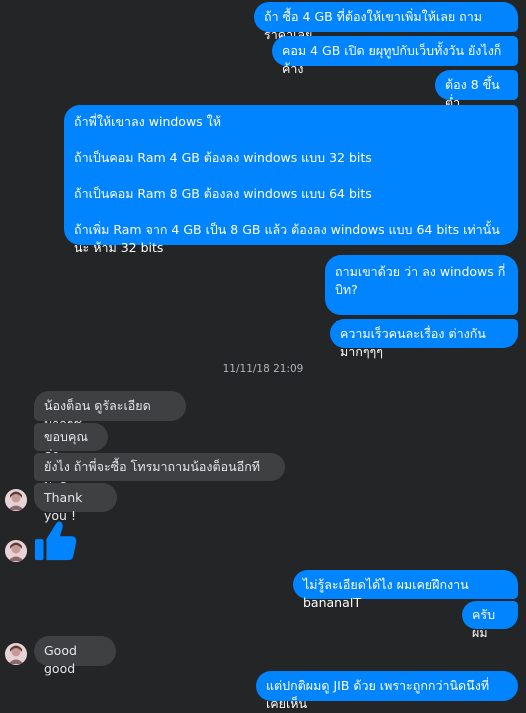 This screenshot has height=713, width=526. What do you see at coordinates (476, 90) in the screenshot?
I see `outgoing-message: ต้อง 8 ขึ้นต่ำ` at bounding box center [476, 90].